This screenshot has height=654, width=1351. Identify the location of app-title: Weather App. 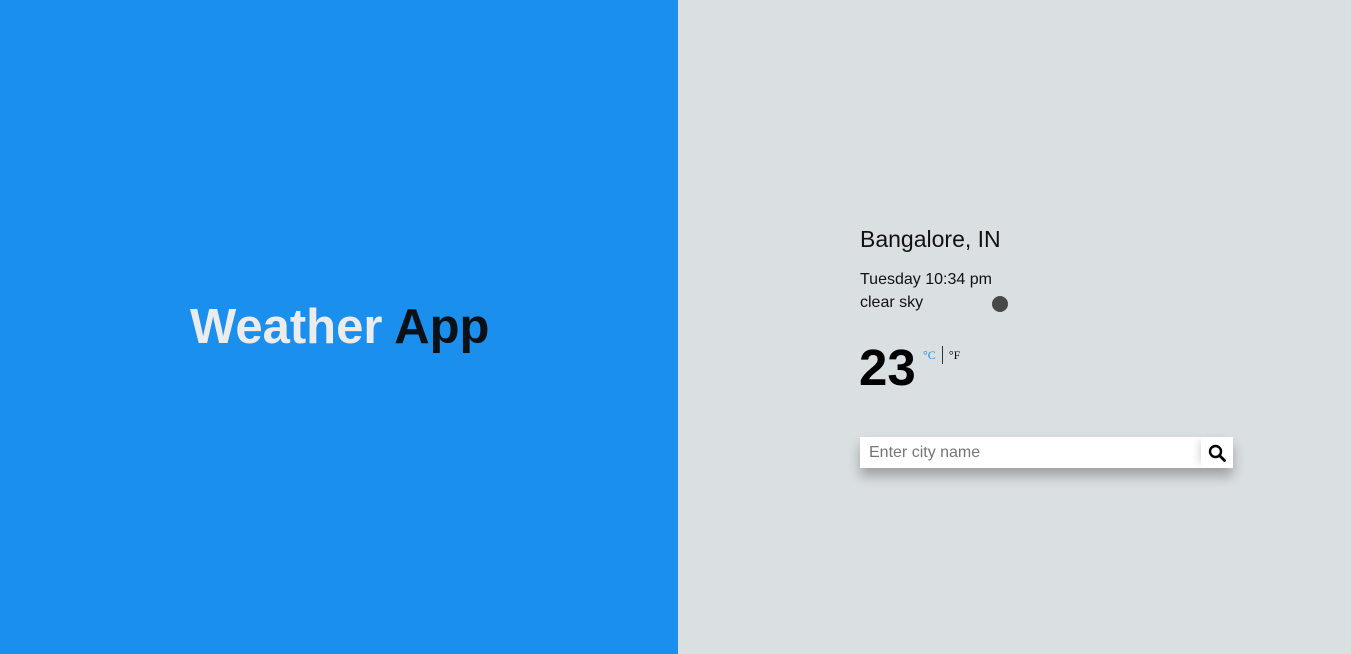
(339, 327).